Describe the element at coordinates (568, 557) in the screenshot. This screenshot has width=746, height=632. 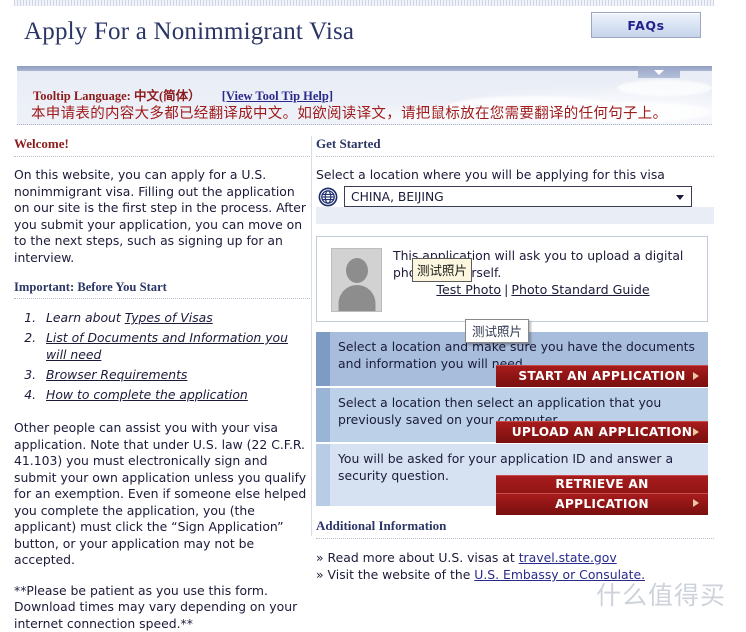
I see `travel-state-gov-link: travel.state.gov` at that location.